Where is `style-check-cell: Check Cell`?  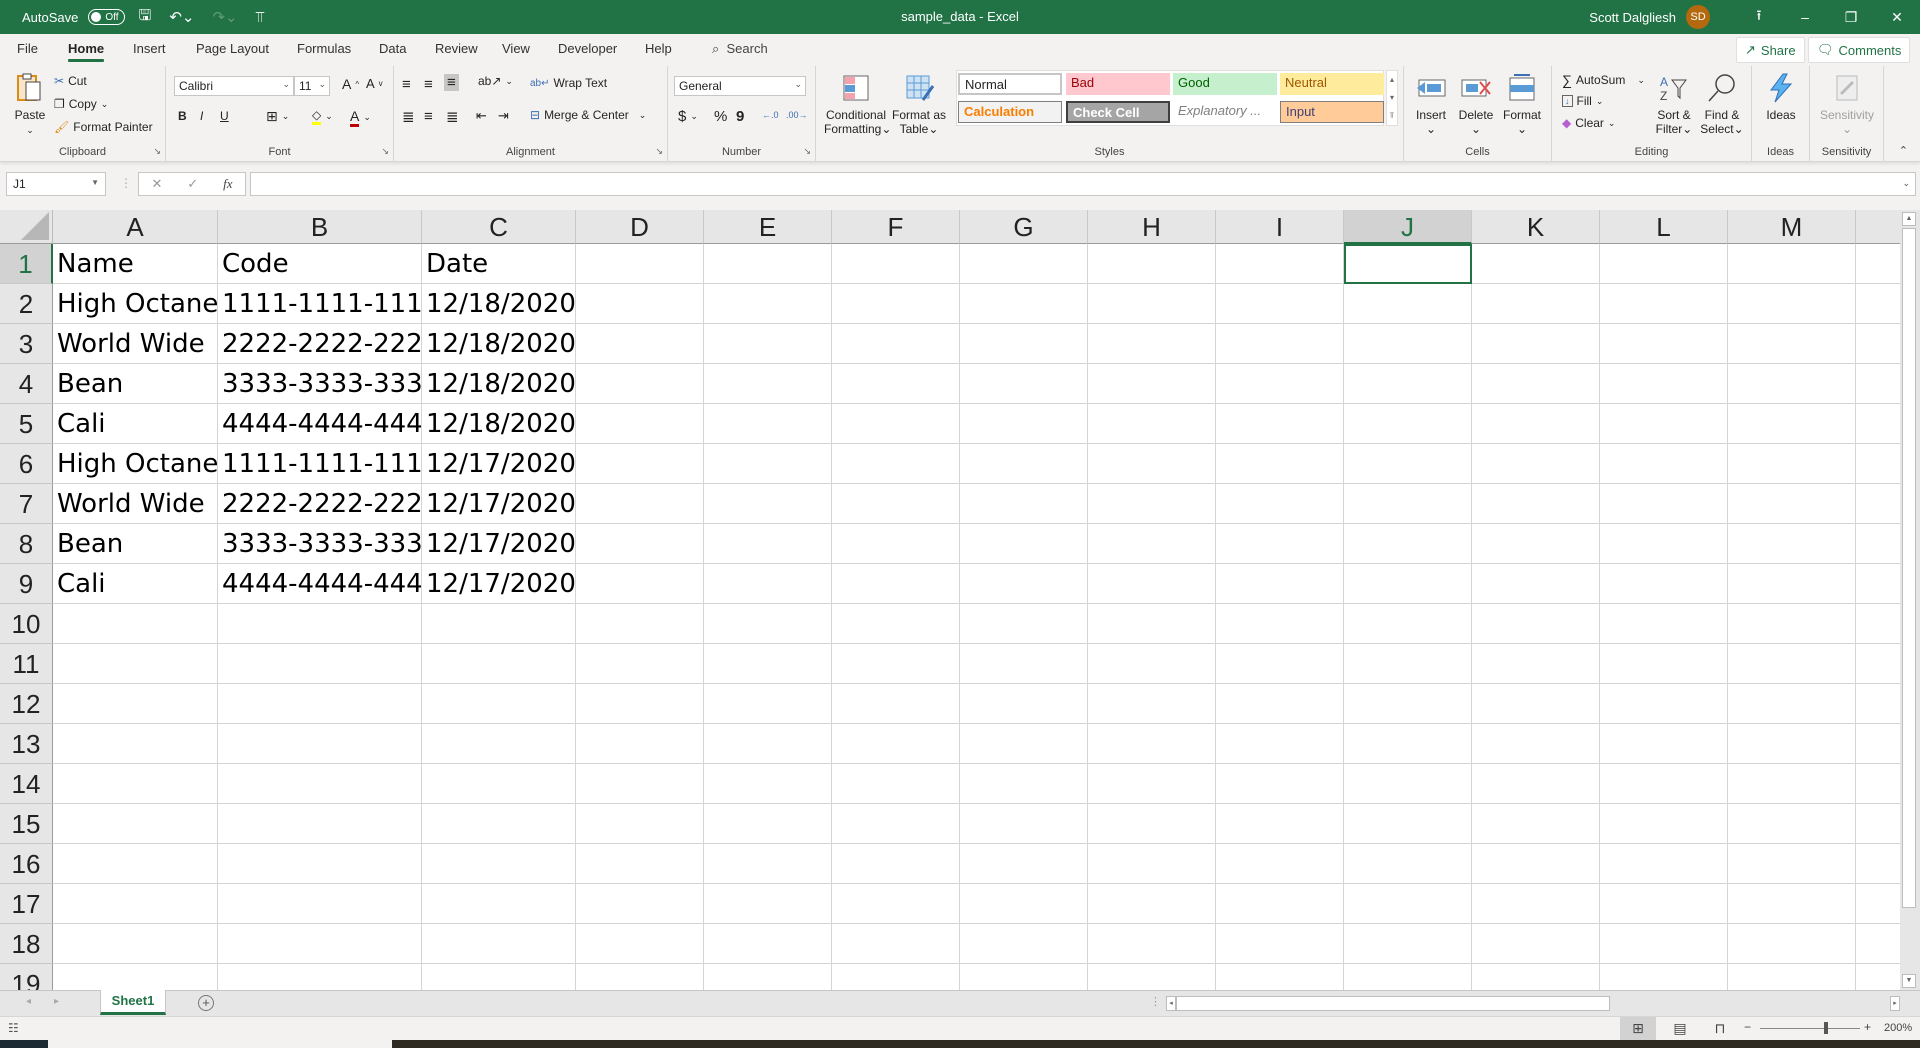
style-check-cell: Check Cell is located at coordinates (1118, 112).